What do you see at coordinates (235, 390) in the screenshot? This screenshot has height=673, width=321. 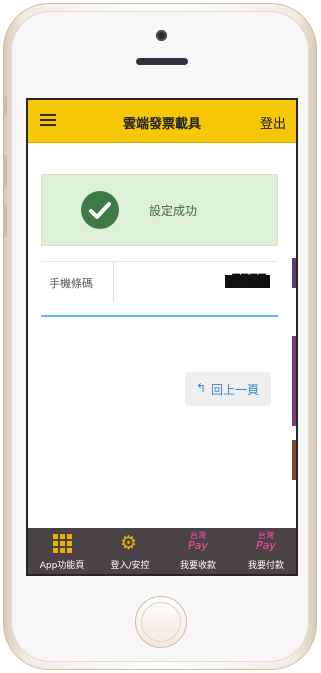 I see `back-button-label: 回上一頁` at bounding box center [235, 390].